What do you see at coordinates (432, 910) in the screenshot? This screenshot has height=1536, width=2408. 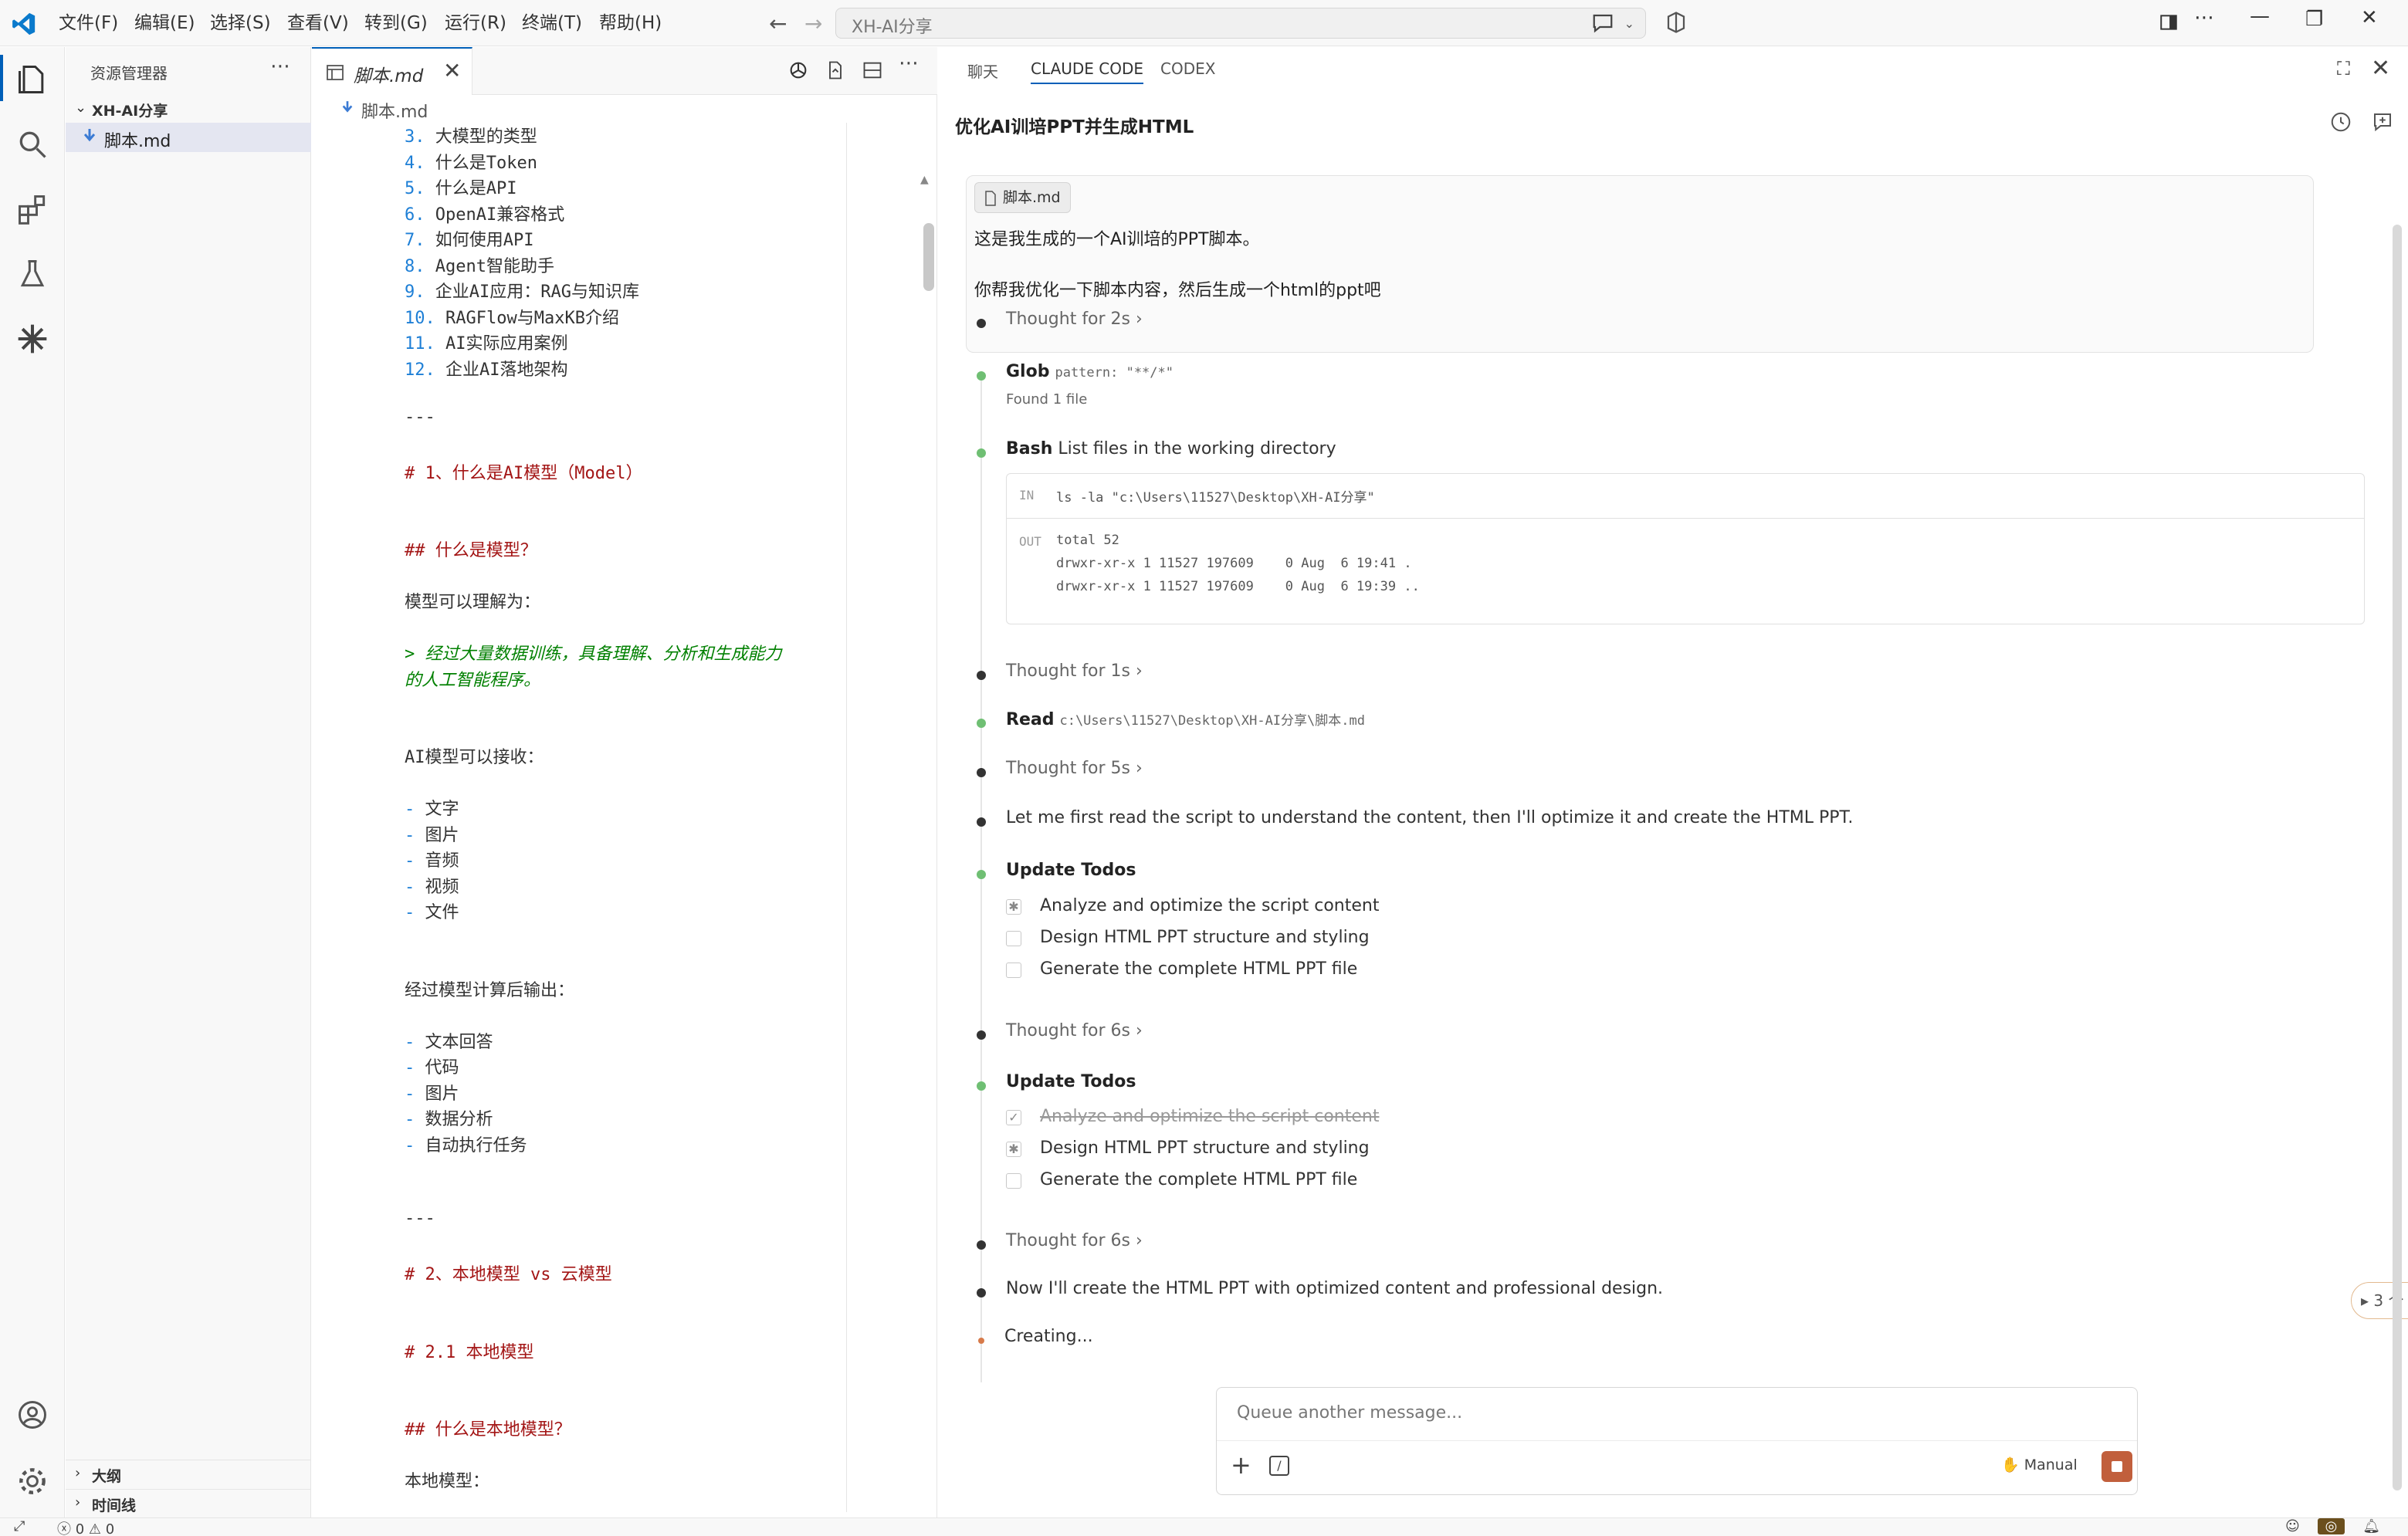 I see `code-line: - 文件` at bounding box center [432, 910].